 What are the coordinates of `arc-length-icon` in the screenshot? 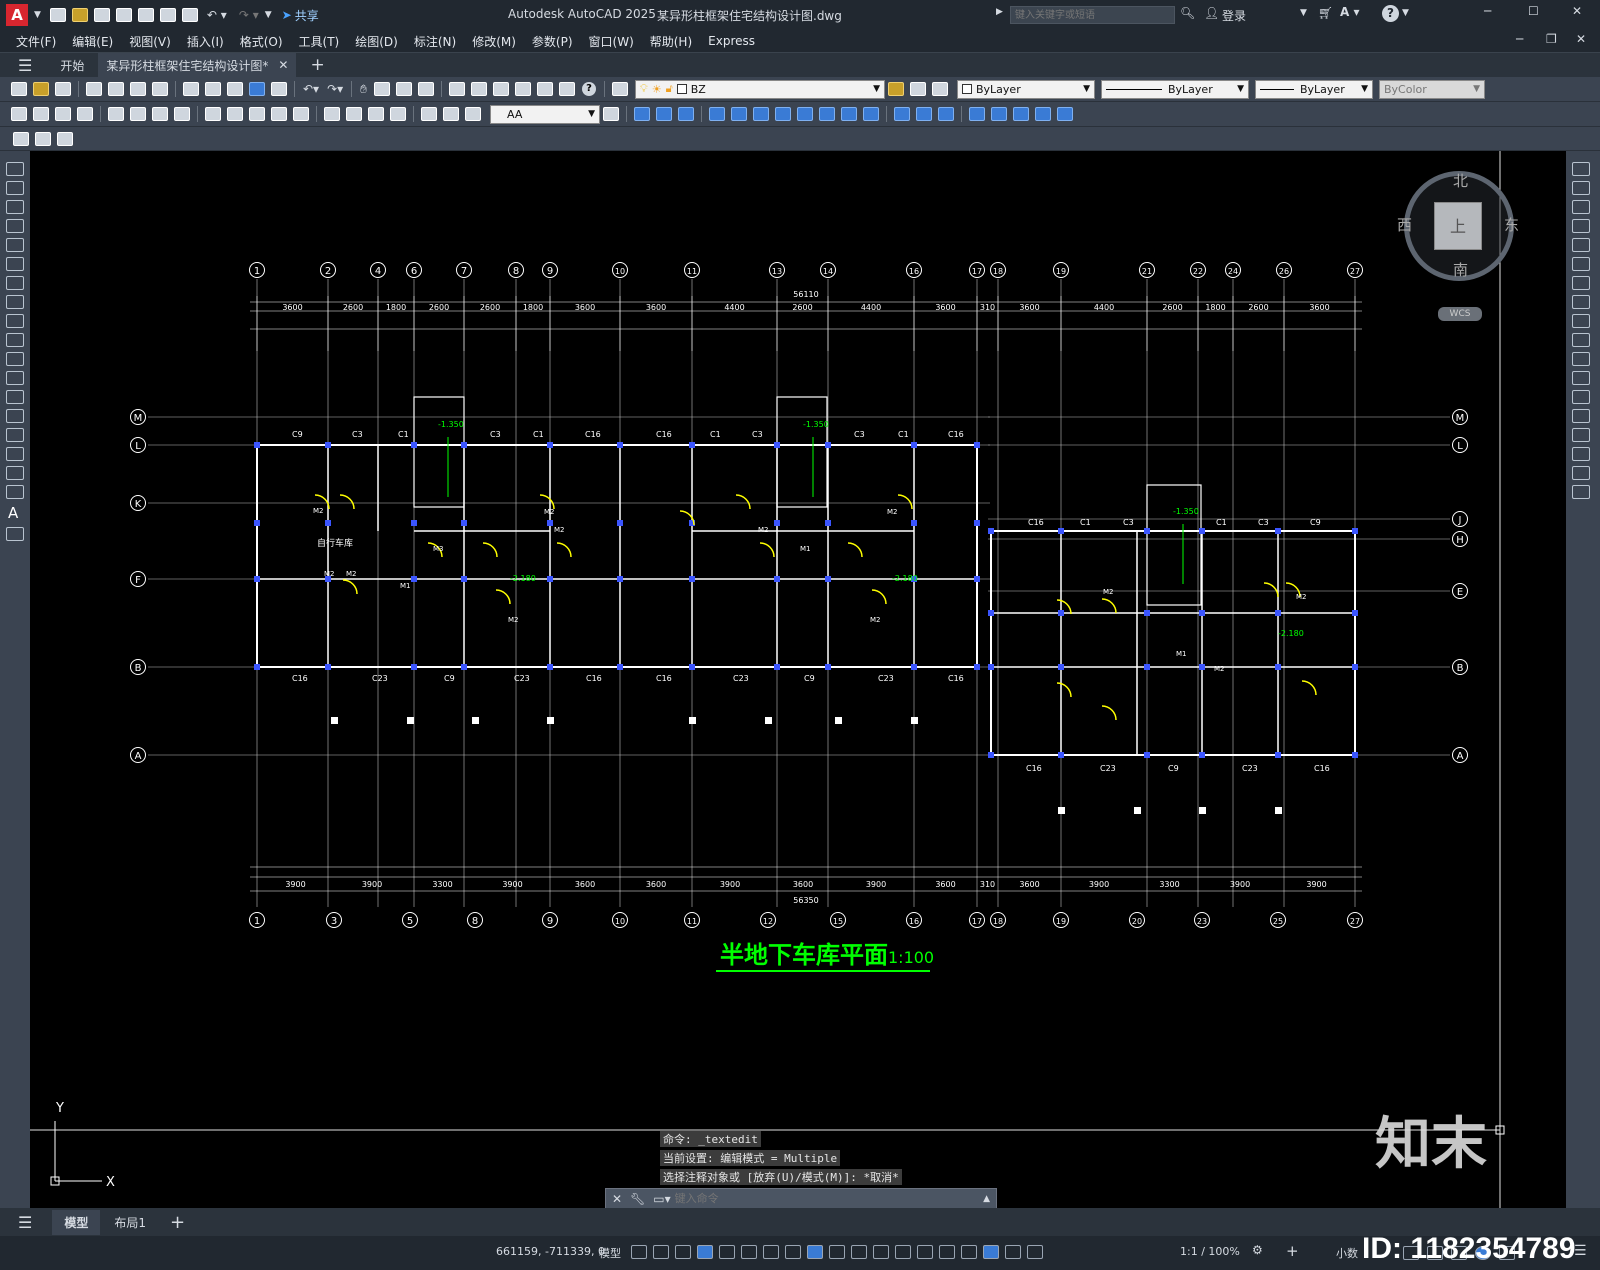 It's located at (63, 114).